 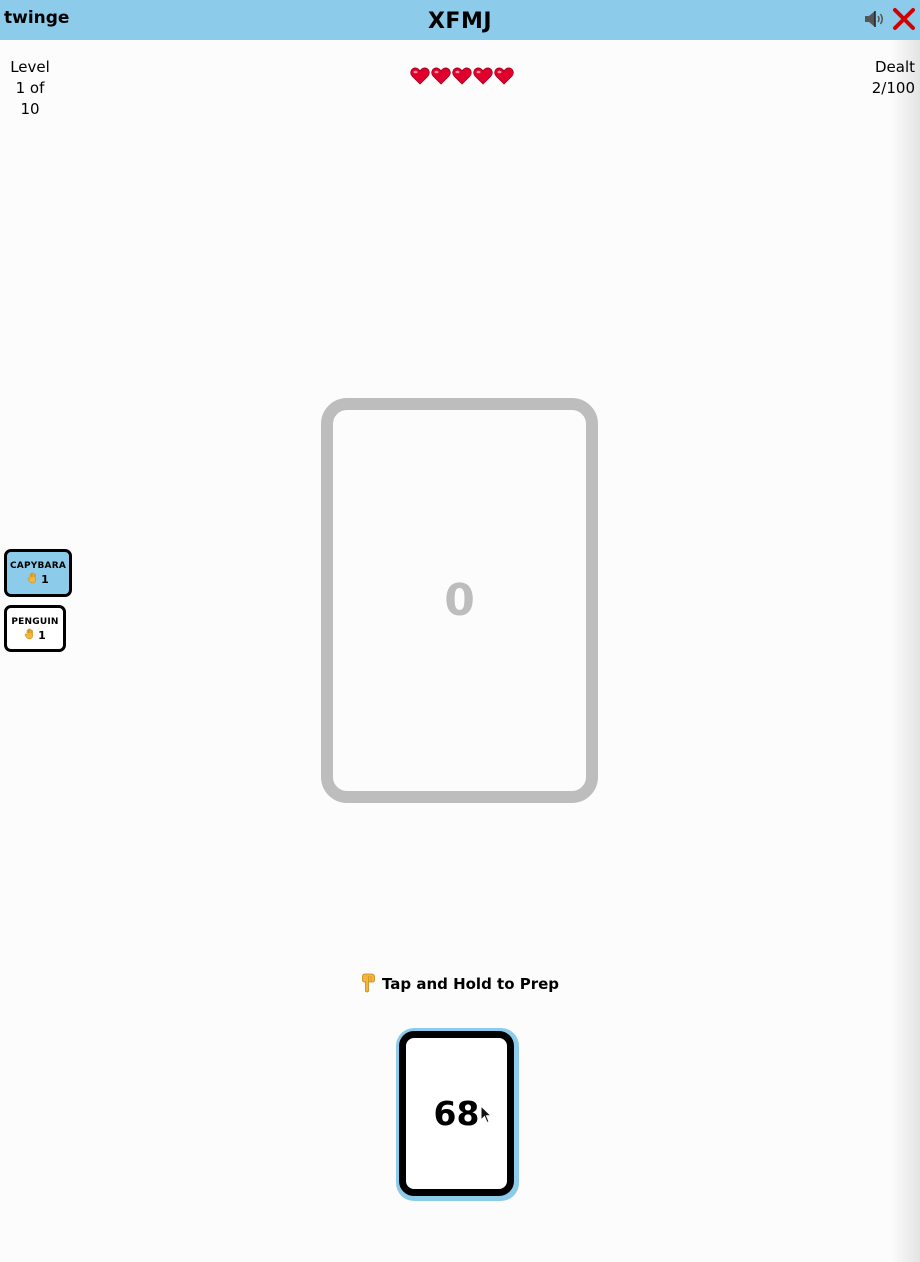 I want to click on right-edge-shadow, so click(x=905, y=651).